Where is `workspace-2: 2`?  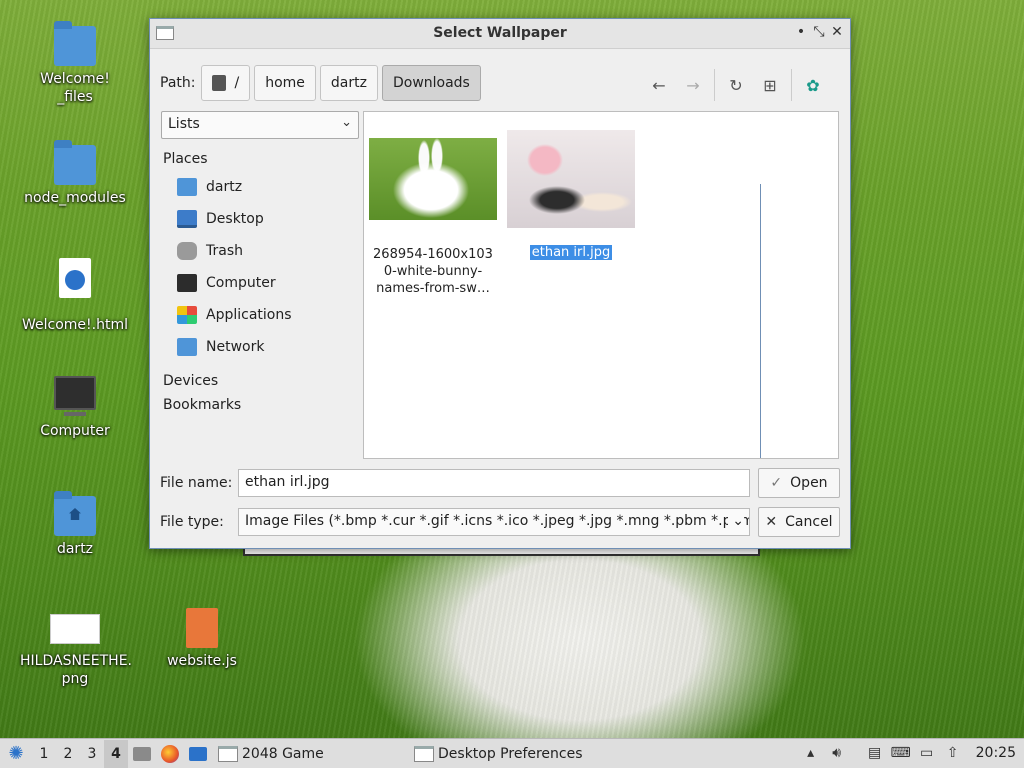
workspace-2: 2 is located at coordinates (68, 754).